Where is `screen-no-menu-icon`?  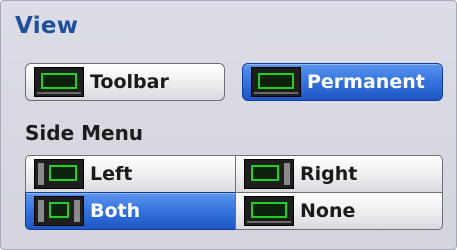 screen-no-menu-icon is located at coordinates (269, 211).